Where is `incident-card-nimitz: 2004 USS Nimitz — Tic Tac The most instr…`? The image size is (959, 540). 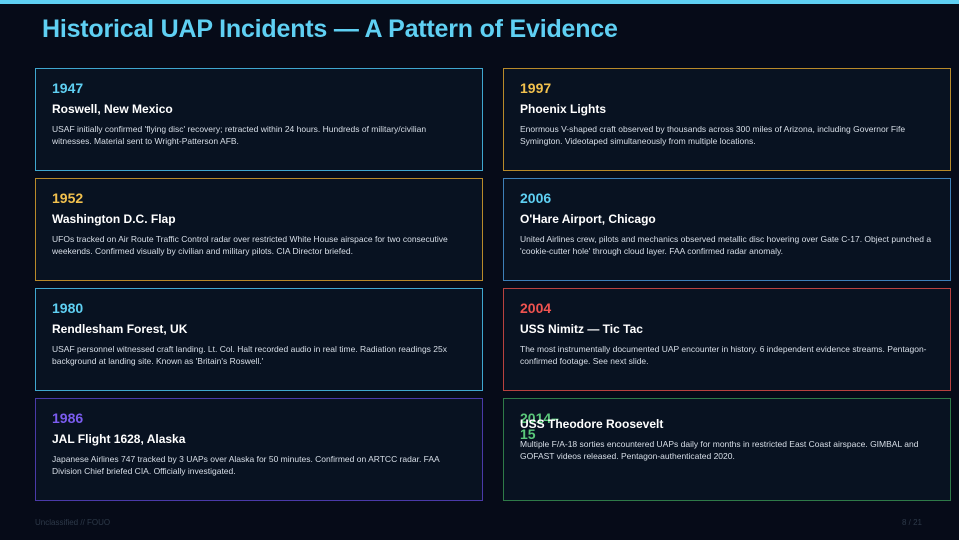
incident-card-nimitz: 2004 USS Nimitz — Tic Tac The most instr… is located at coordinates (727, 339).